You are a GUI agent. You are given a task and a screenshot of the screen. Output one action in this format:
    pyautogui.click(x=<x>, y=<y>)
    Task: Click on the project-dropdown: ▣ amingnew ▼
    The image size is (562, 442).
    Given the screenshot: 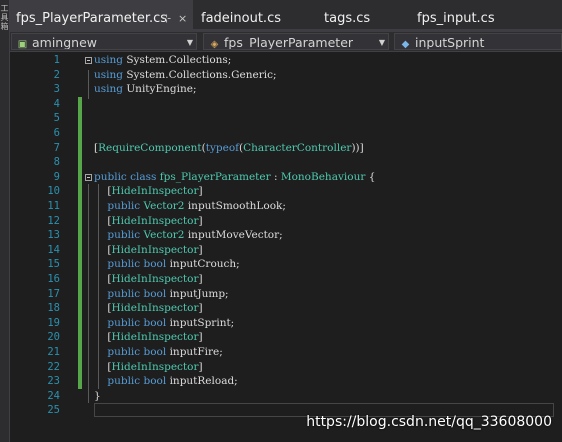 What is the action you would take?
    pyautogui.click(x=104, y=41)
    